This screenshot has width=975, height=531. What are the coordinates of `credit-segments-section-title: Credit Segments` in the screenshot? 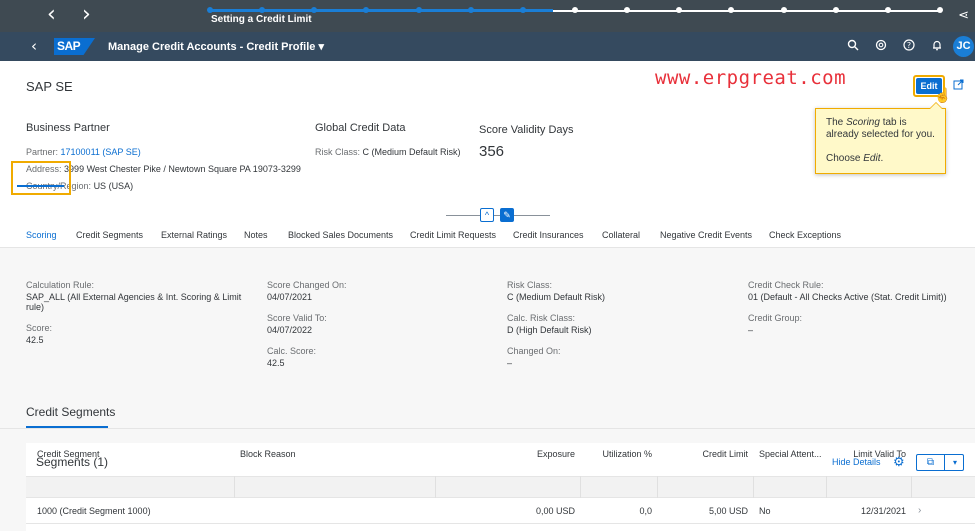 It's located at (71, 412).